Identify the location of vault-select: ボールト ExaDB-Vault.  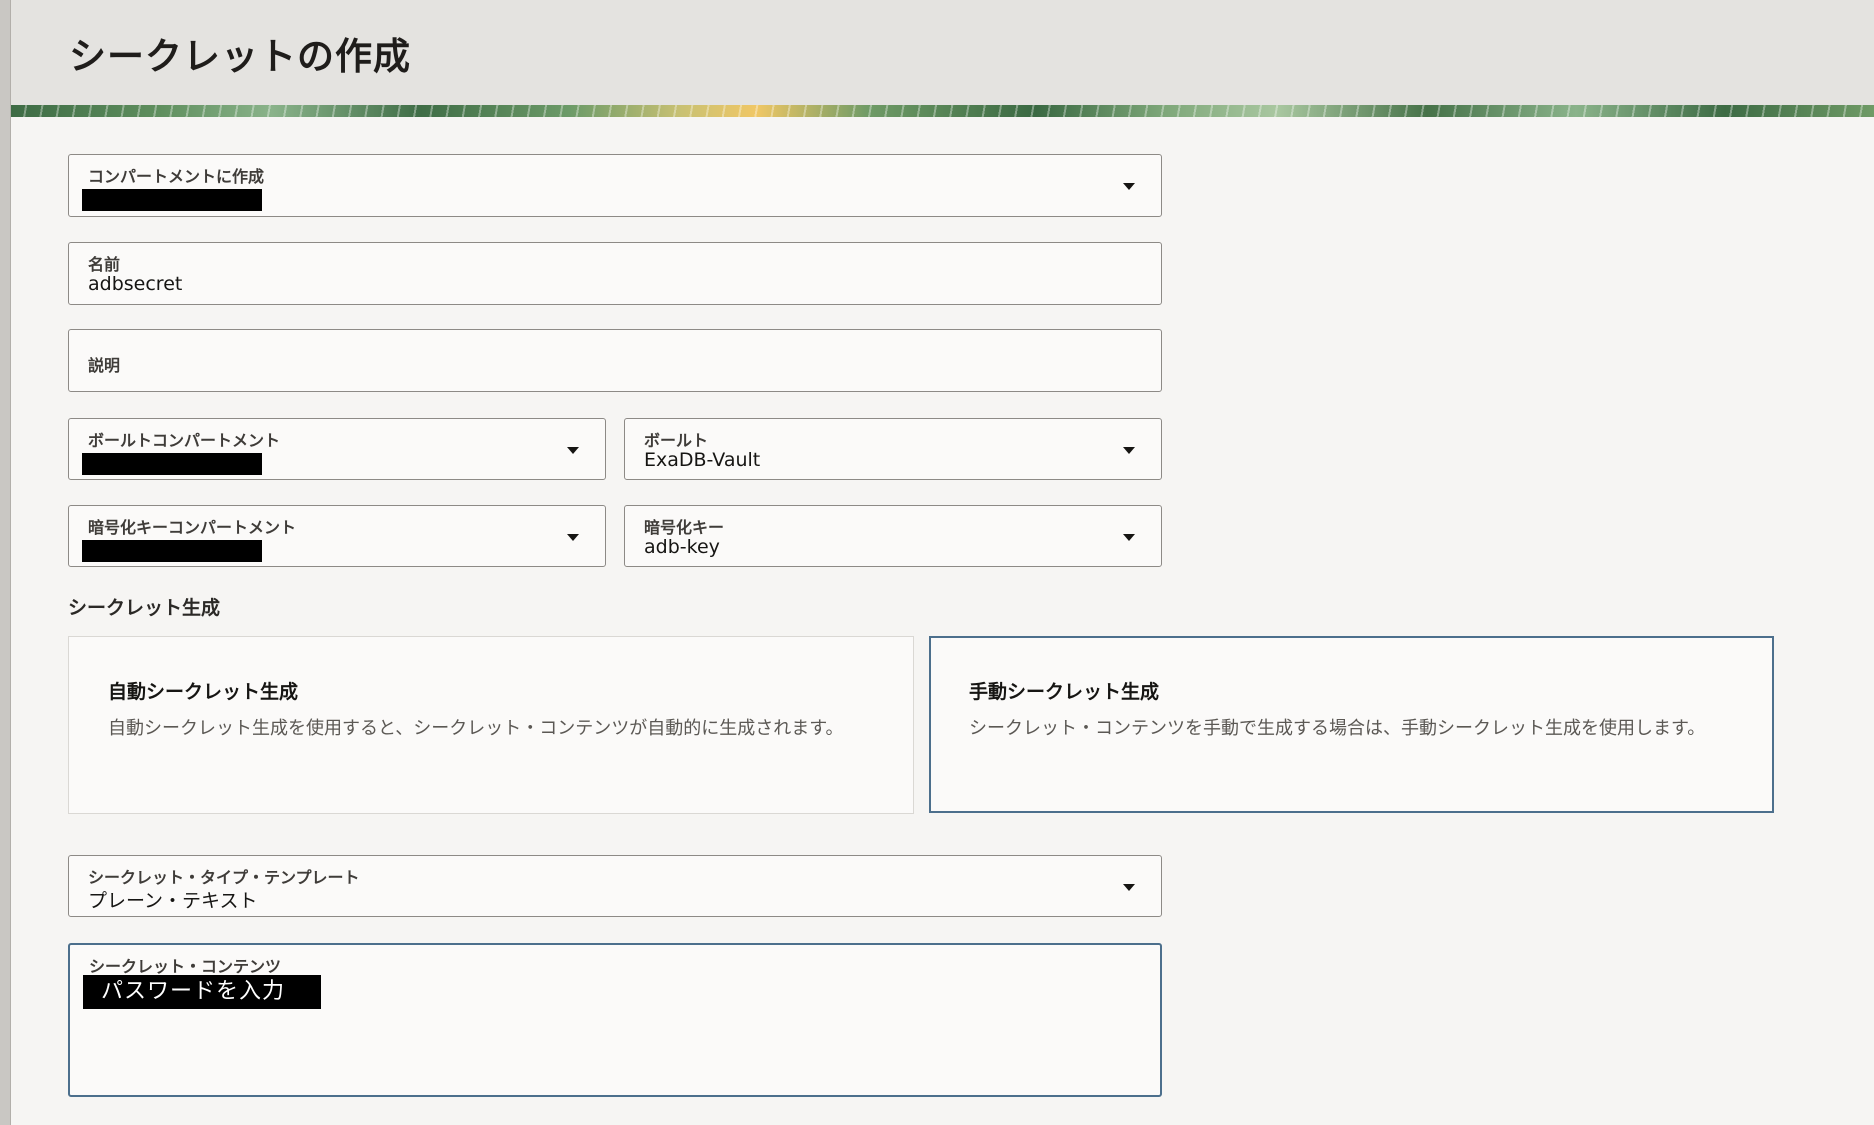
(893, 449).